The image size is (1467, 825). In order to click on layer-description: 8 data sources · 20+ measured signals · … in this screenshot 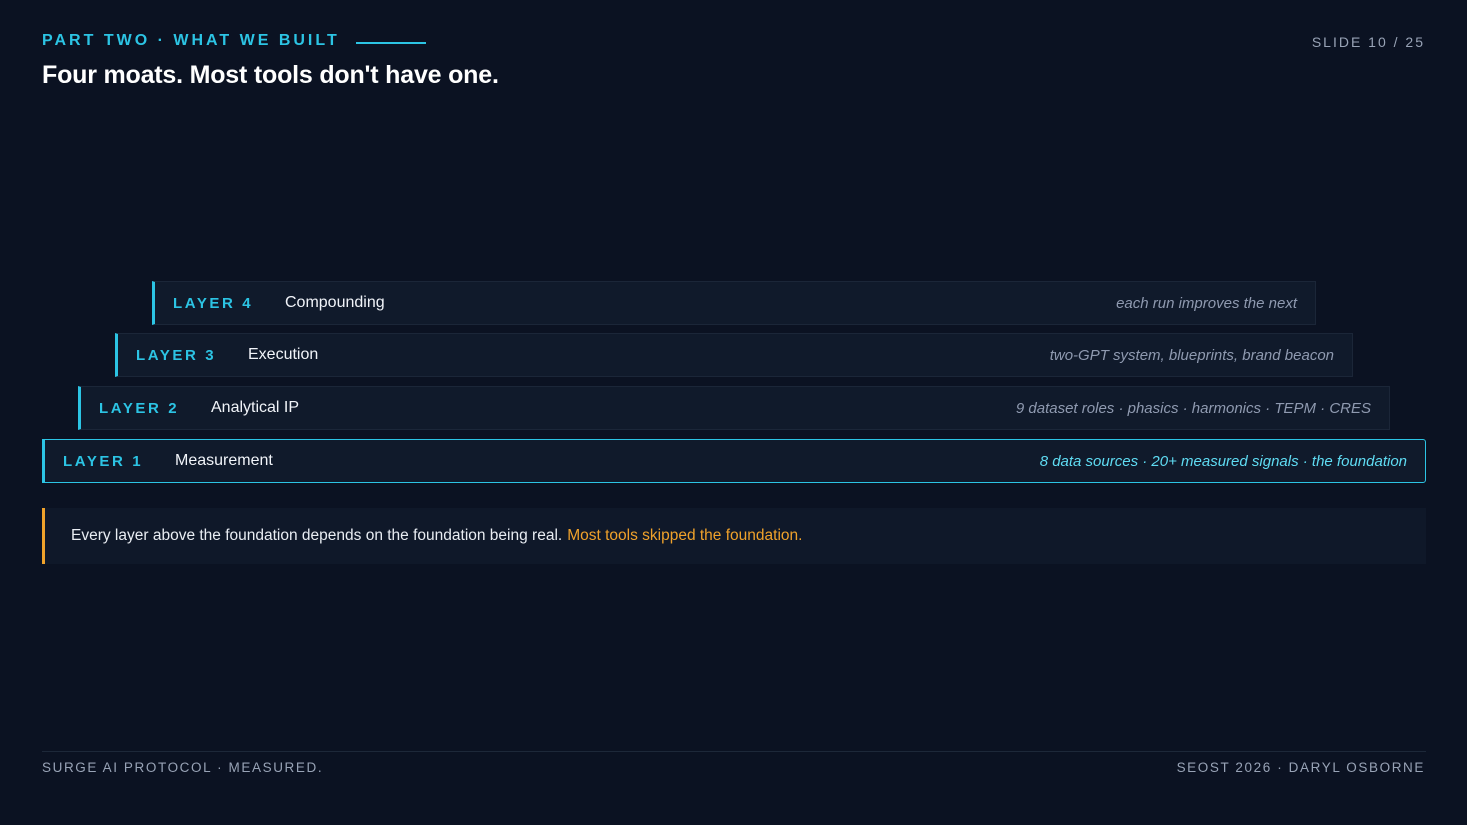, I will do `click(1223, 461)`.